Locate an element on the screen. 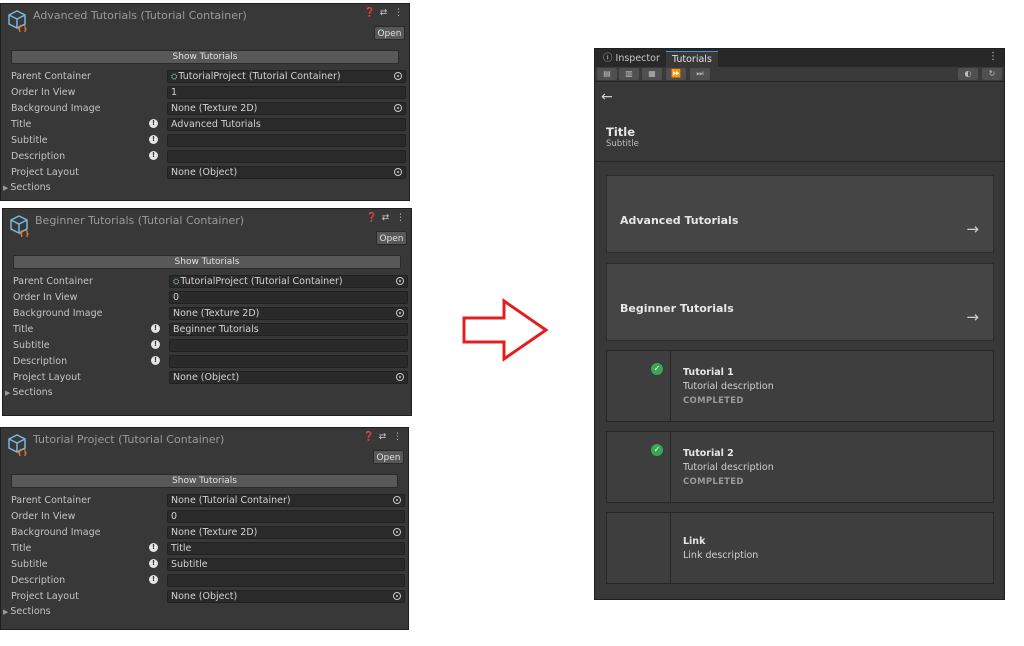 This screenshot has width=1024, height=646. row-description: Description! is located at coordinates (207, 362).